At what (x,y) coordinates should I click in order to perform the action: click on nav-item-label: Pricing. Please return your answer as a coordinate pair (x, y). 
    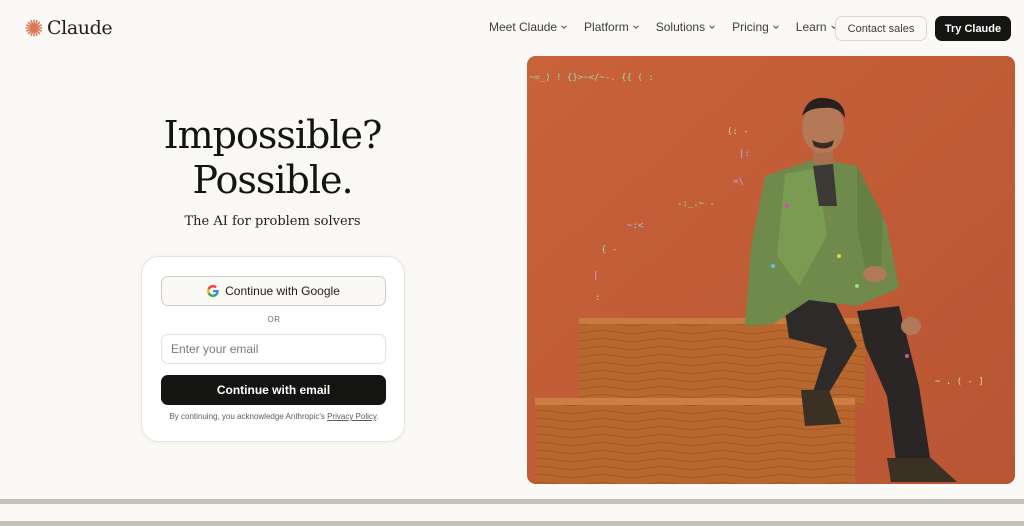
    Looking at the image, I should click on (750, 27).